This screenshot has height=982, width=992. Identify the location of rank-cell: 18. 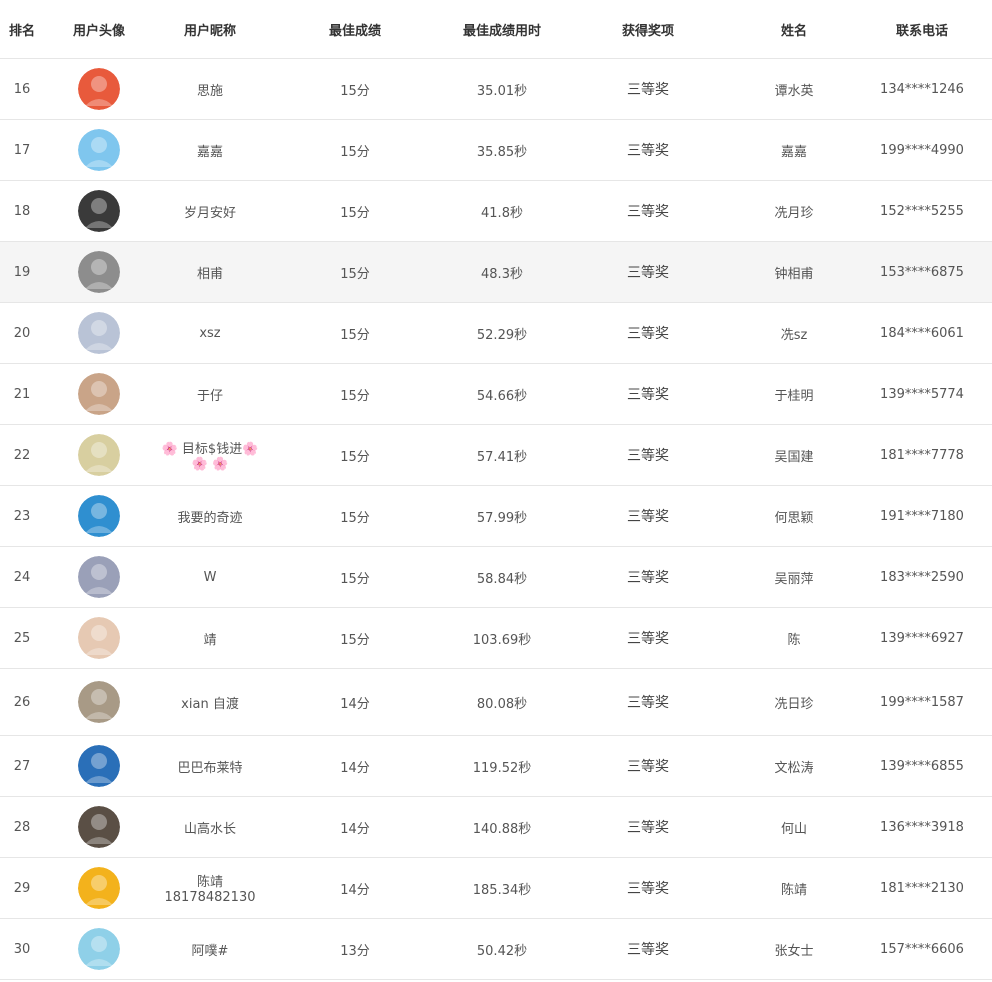
(22, 211).